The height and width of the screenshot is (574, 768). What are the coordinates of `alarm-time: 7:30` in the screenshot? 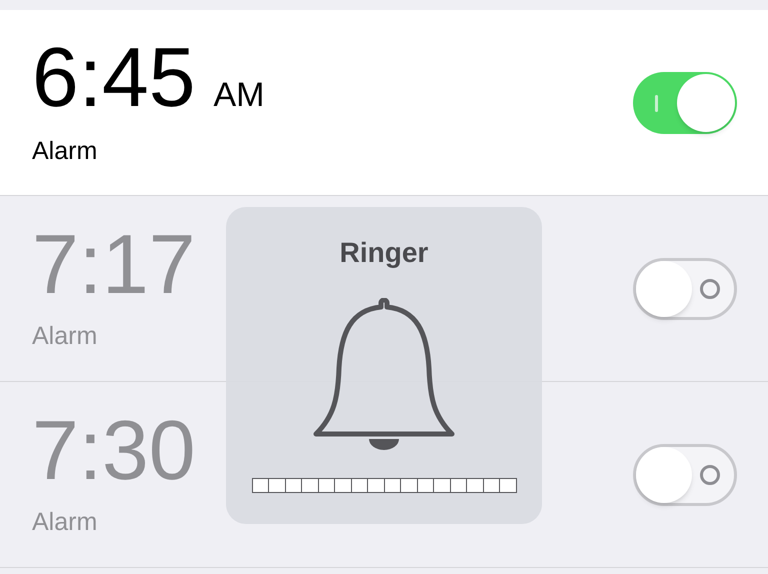 It's located at (114, 450).